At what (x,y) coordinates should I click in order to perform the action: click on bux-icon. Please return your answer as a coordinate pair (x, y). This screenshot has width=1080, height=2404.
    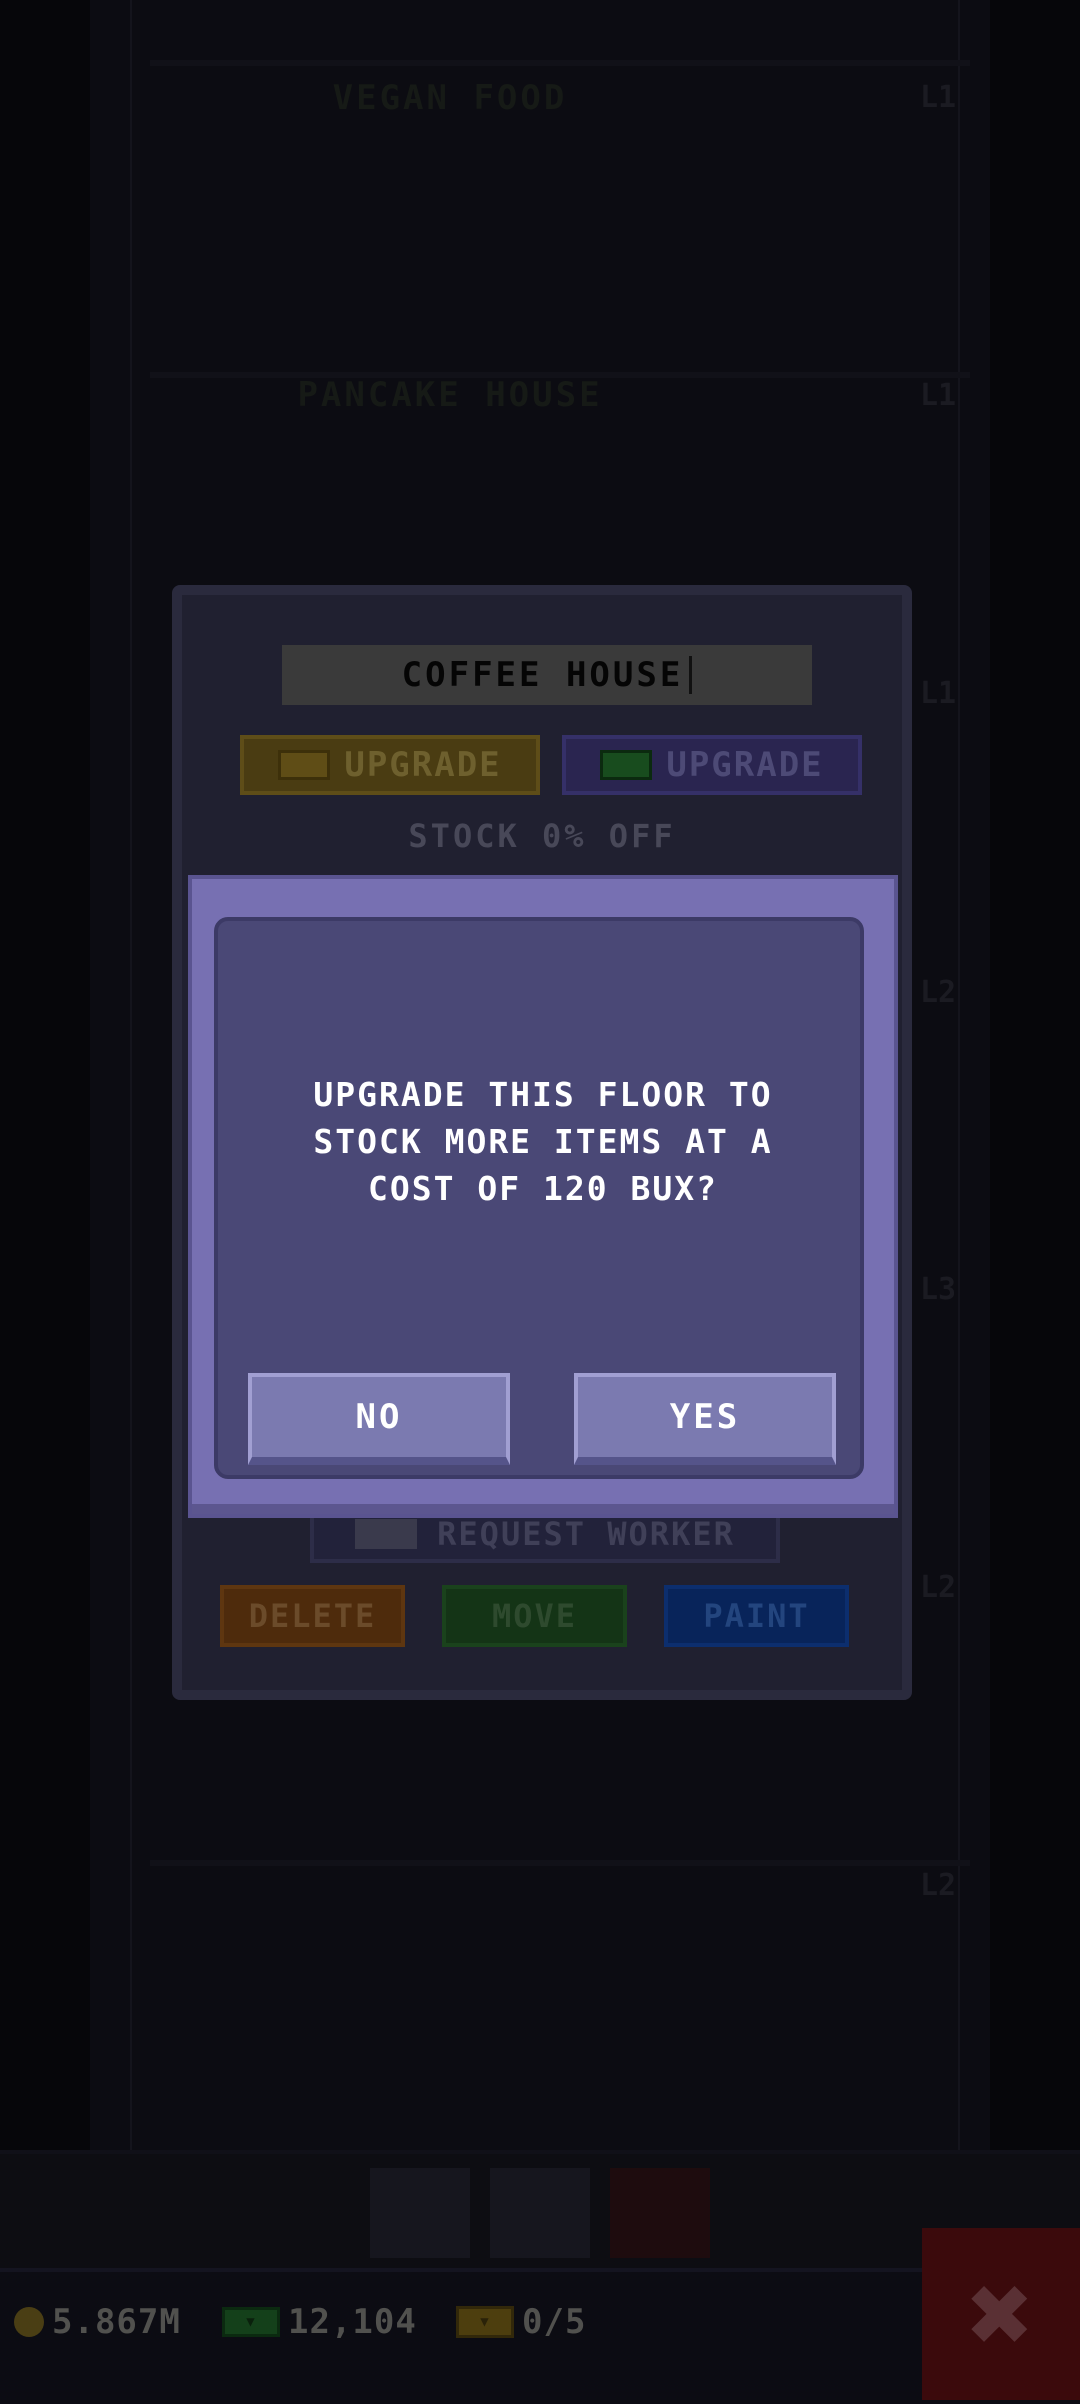
    Looking at the image, I should click on (626, 765).